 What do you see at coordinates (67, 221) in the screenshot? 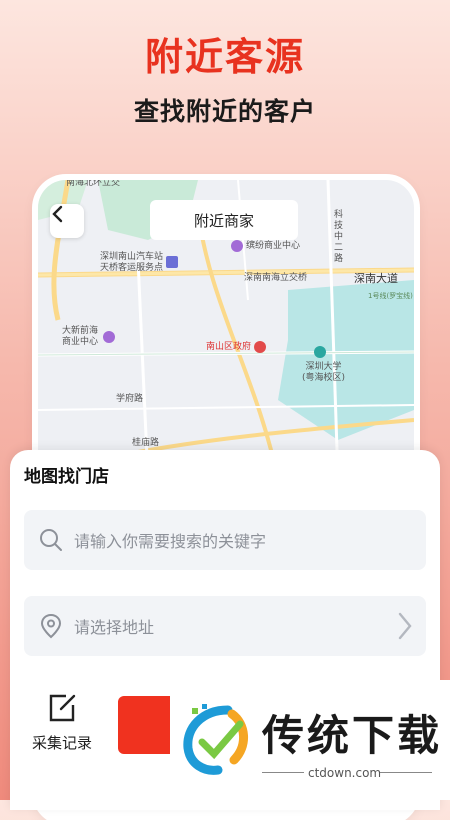
I see `back-button` at bounding box center [67, 221].